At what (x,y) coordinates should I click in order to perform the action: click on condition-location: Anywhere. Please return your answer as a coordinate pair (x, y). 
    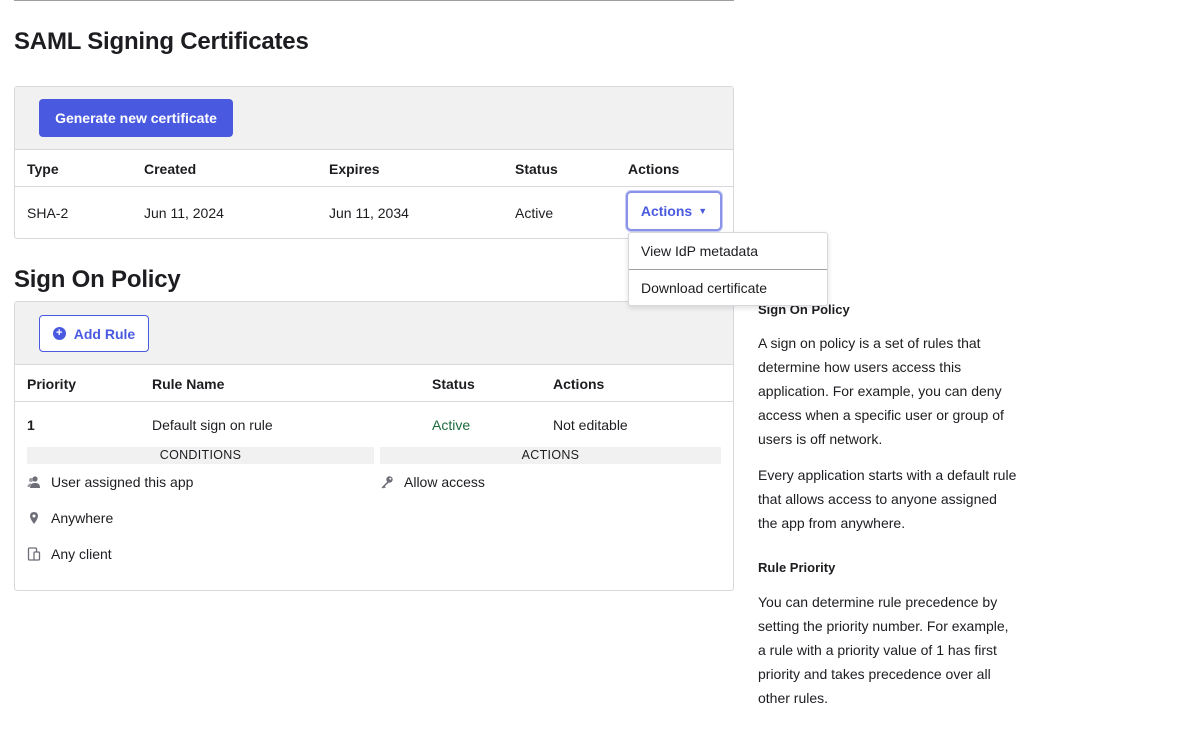
    Looking at the image, I should click on (70, 518).